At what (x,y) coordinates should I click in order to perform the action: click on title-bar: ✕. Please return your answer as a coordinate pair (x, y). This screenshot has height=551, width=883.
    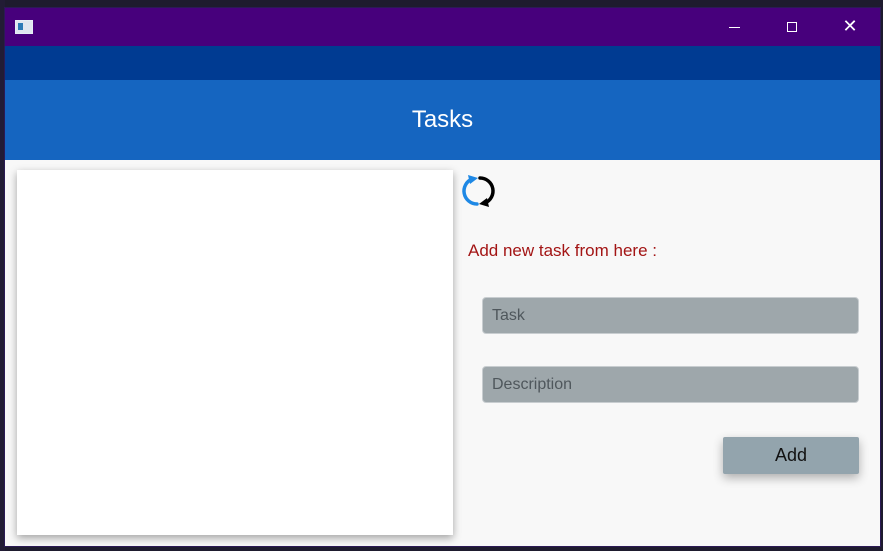
    Looking at the image, I should click on (442, 27).